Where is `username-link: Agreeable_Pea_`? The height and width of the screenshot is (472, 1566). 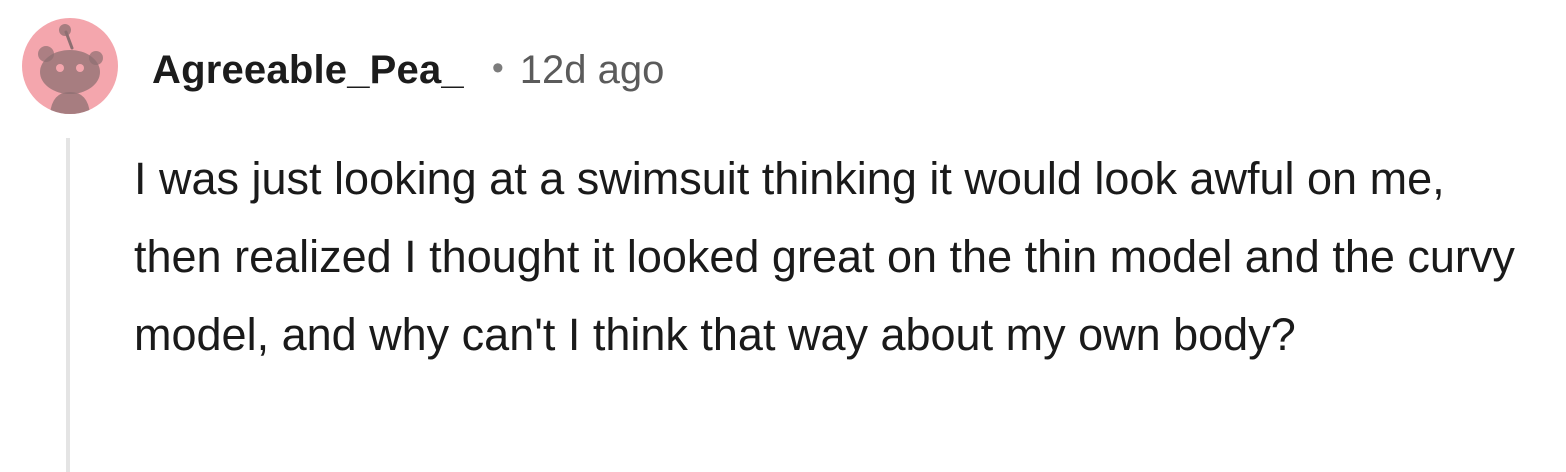
username-link: Agreeable_Pea_ is located at coordinates (308, 70).